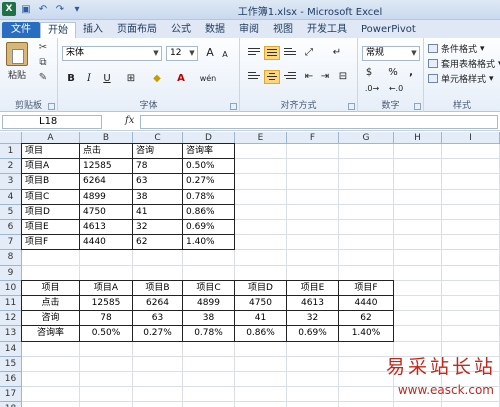 The image size is (500, 407). I want to click on table-cell: 项目C, so click(50, 196).